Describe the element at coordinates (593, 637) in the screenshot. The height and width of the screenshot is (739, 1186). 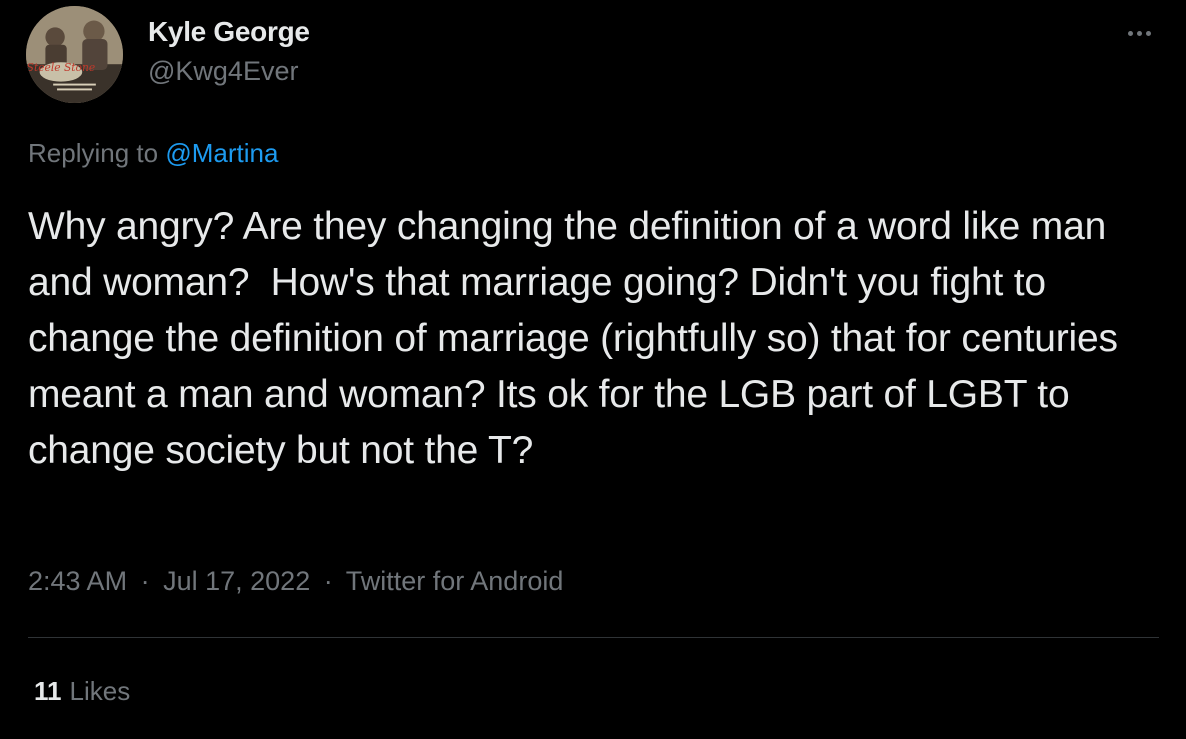
I see `divider` at that location.